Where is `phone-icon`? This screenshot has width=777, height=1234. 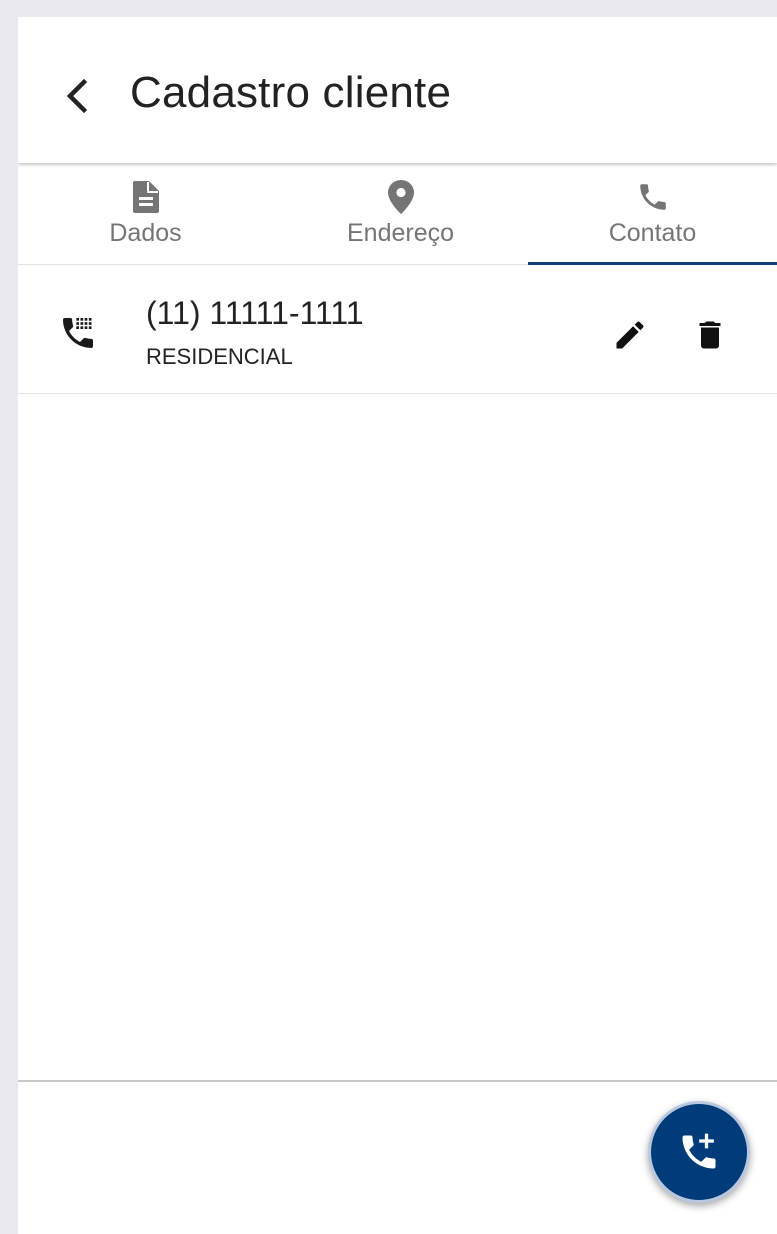 phone-icon is located at coordinates (653, 197).